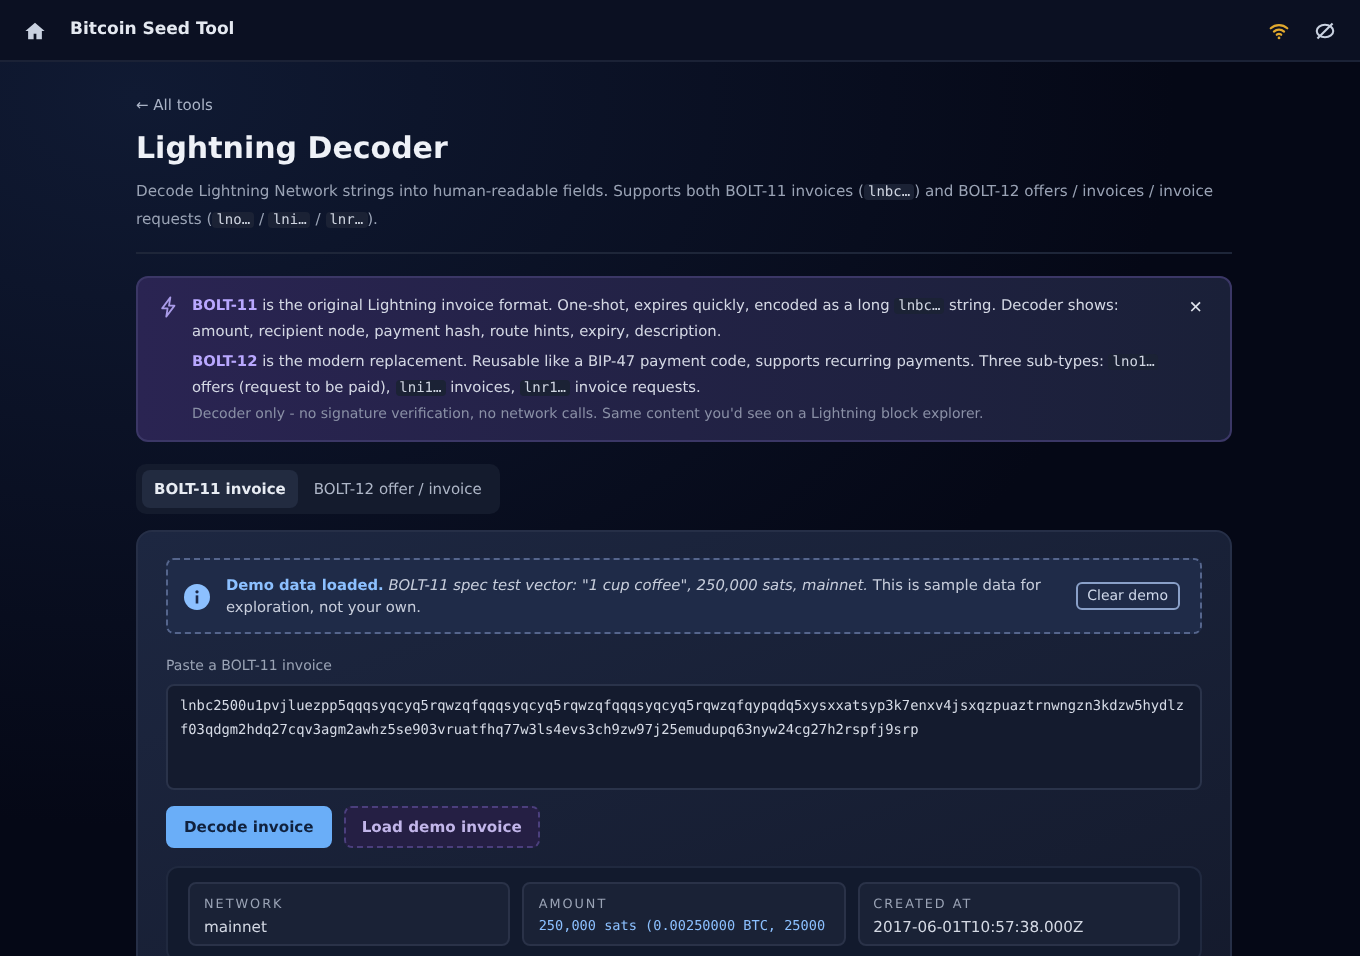  What do you see at coordinates (169, 307) in the screenshot?
I see `lightning-icon` at bounding box center [169, 307].